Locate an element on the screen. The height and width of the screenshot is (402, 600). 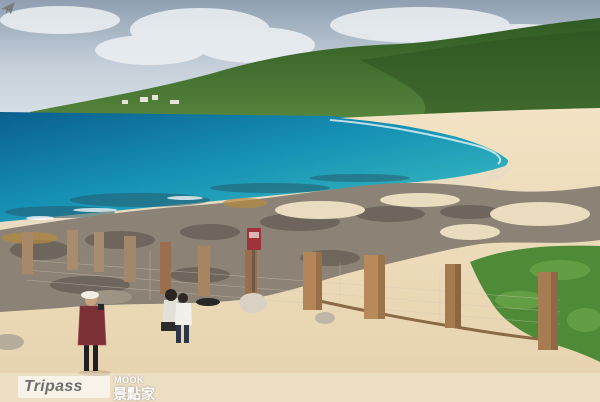
tripass-logo-text: Tripass is located at coordinates (53, 386).